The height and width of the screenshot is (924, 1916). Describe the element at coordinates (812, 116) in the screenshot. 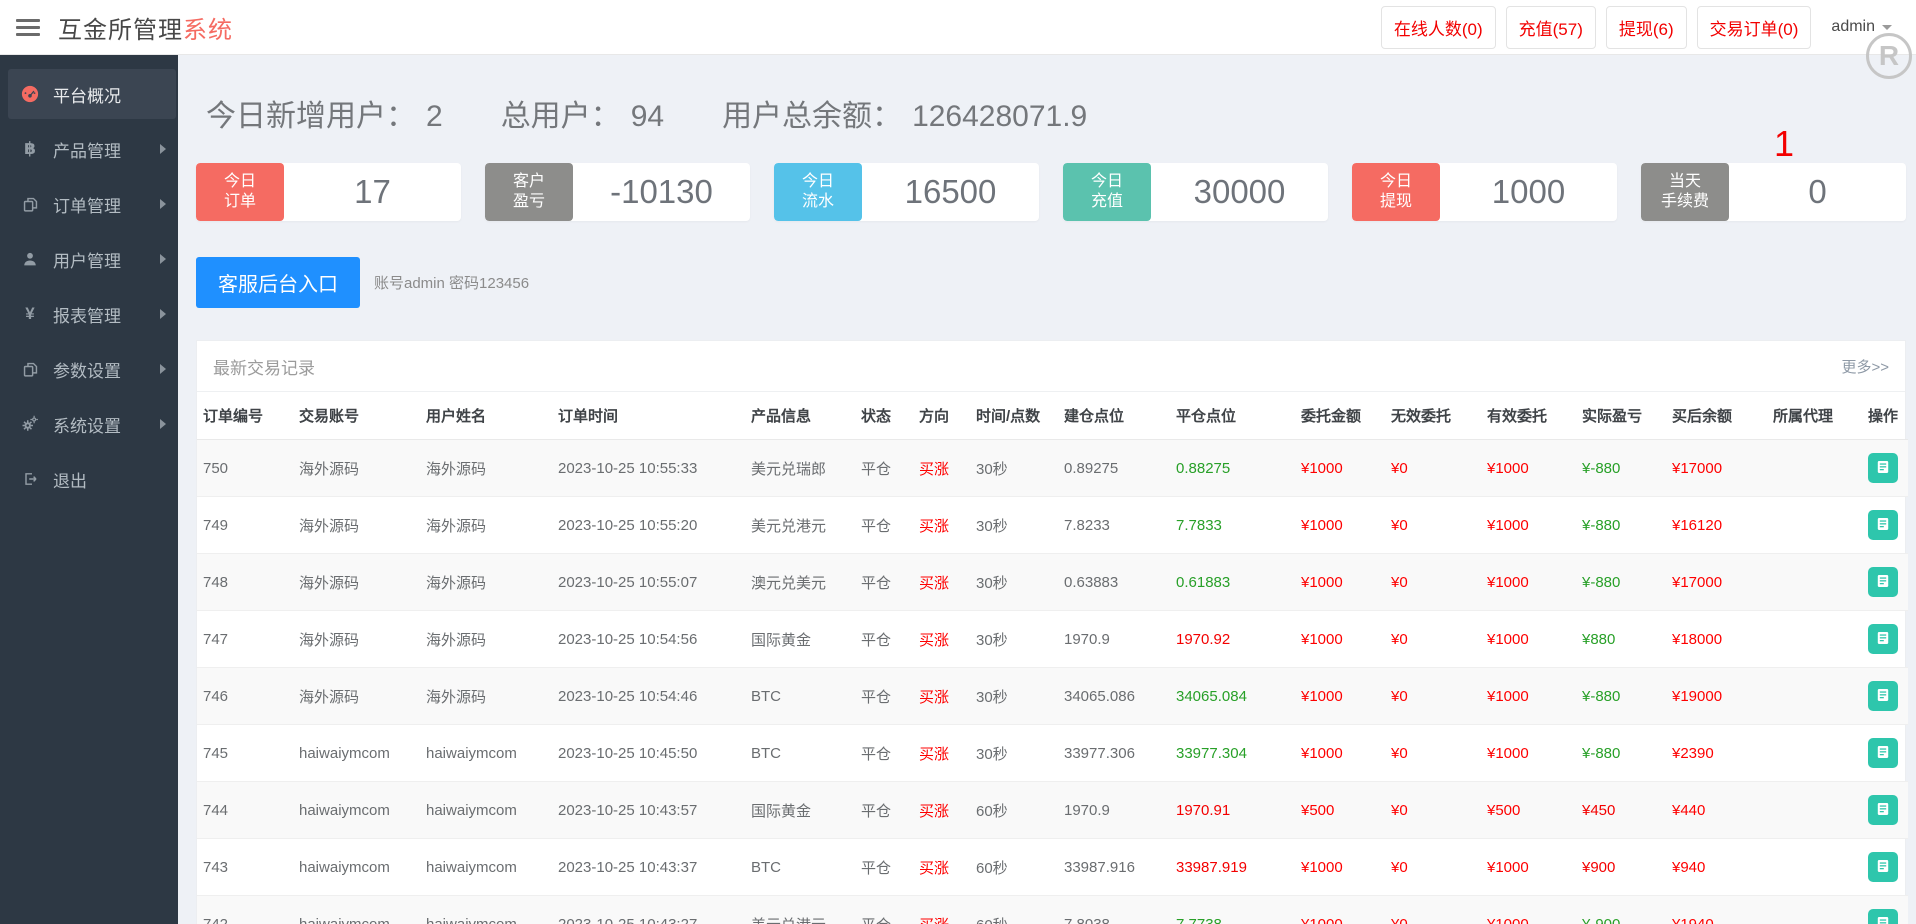

I see `summary-label: 用户总余额：` at that location.